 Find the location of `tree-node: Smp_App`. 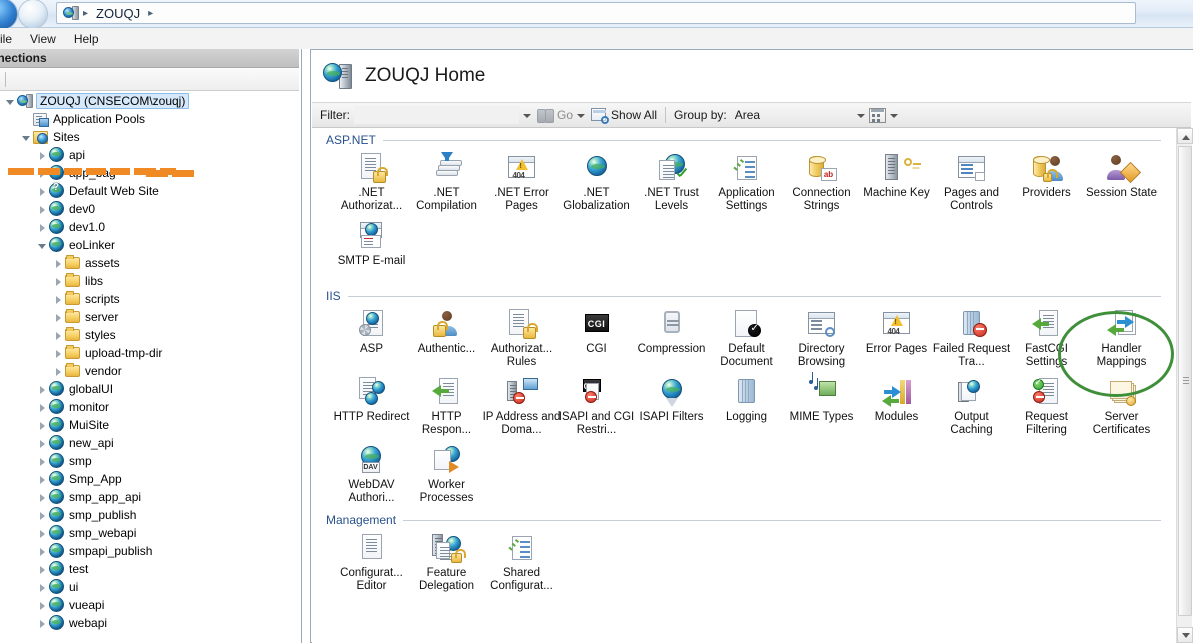

tree-node: Smp_App is located at coordinates (149, 479).